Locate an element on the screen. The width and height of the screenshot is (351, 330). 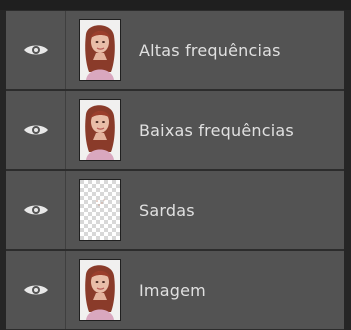
layer-name: Altas frequências is located at coordinates (210, 50).